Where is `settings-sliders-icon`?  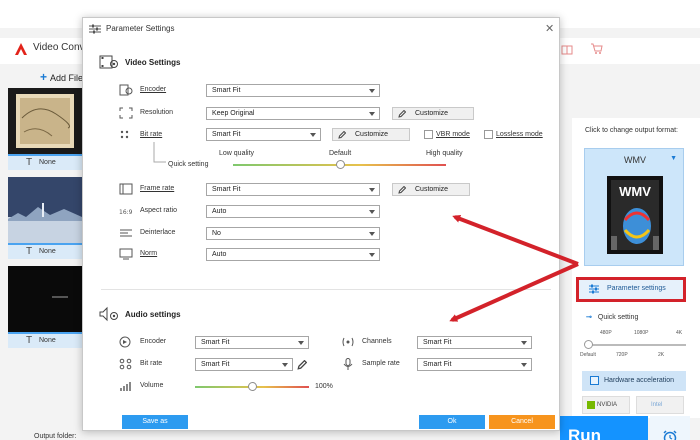
settings-sliders-icon is located at coordinates (95, 29).